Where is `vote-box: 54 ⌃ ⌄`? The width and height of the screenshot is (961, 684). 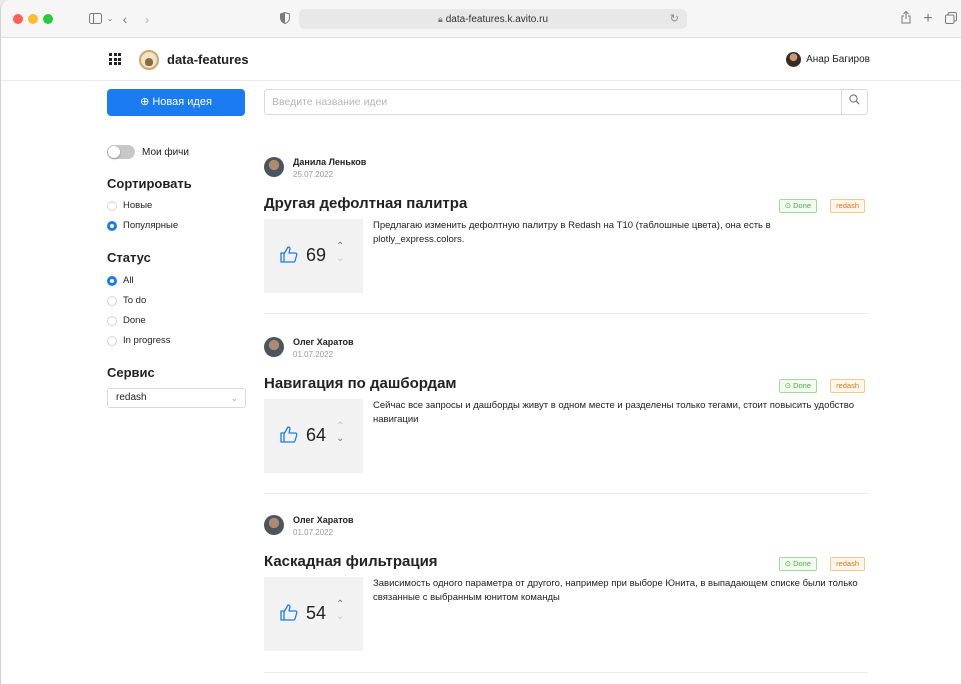 vote-box: 54 ⌃ ⌄ is located at coordinates (313, 614).